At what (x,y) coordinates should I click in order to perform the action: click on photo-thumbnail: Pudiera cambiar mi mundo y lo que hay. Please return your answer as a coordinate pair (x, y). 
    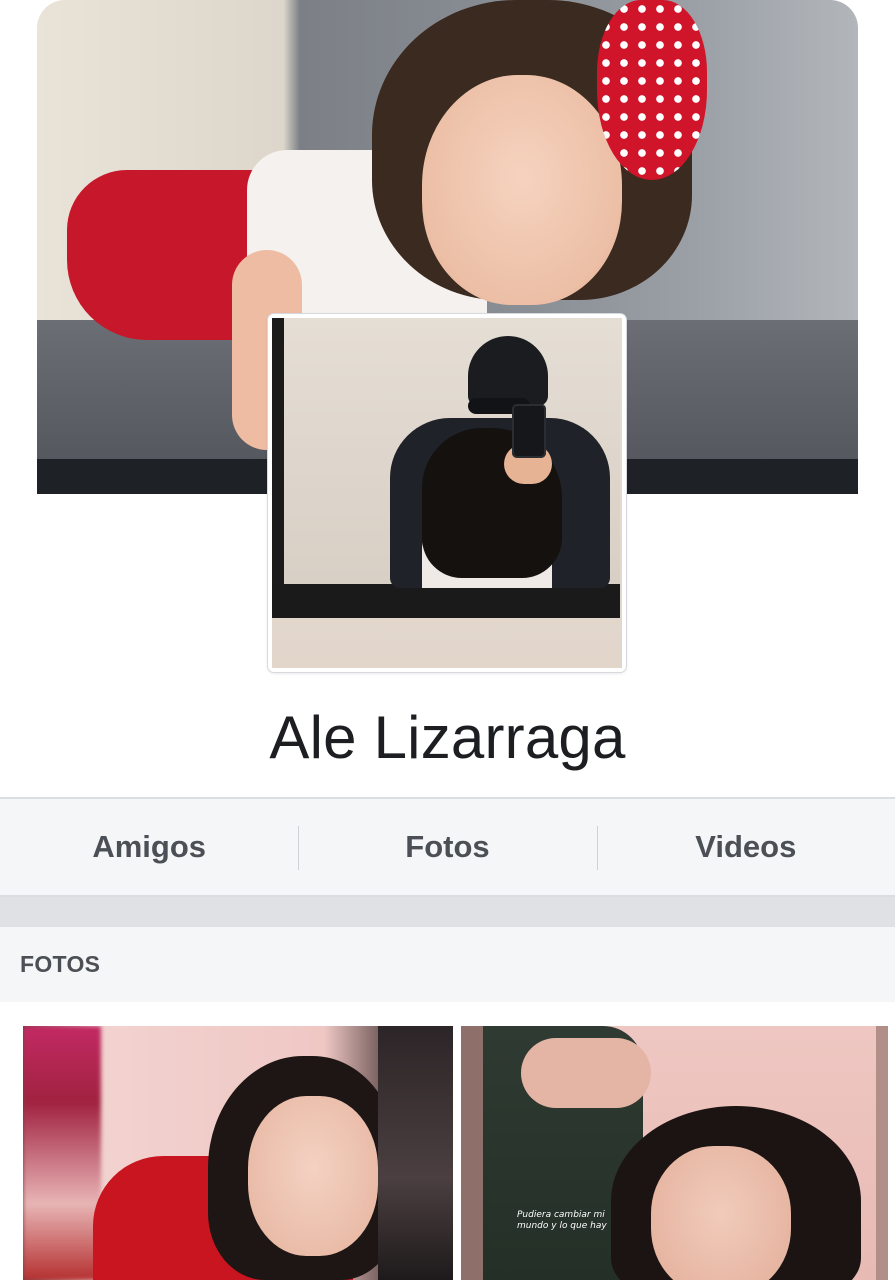
    Looking at the image, I should click on (674, 1153).